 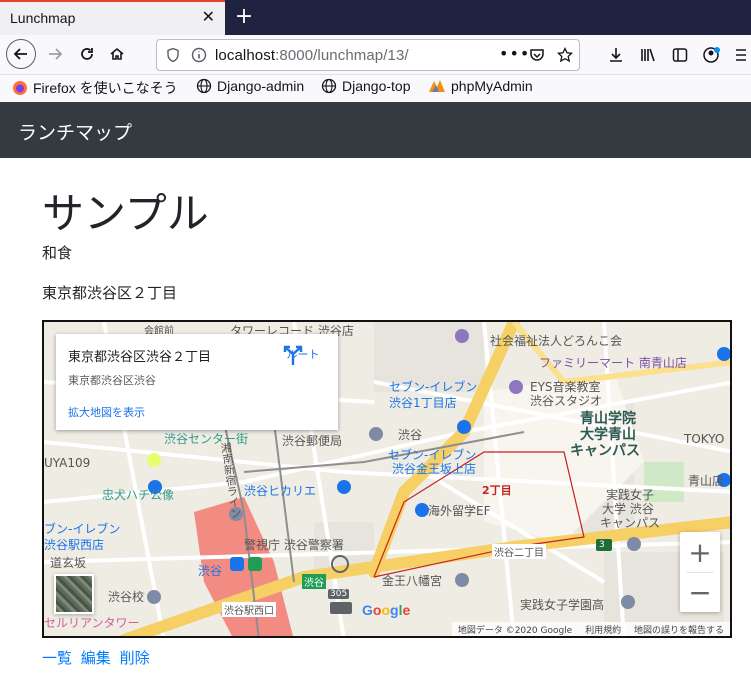 What do you see at coordinates (82, 529) in the screenshot?
I see `map-label: ブン-イレブン` at bounding box center [82, 529].